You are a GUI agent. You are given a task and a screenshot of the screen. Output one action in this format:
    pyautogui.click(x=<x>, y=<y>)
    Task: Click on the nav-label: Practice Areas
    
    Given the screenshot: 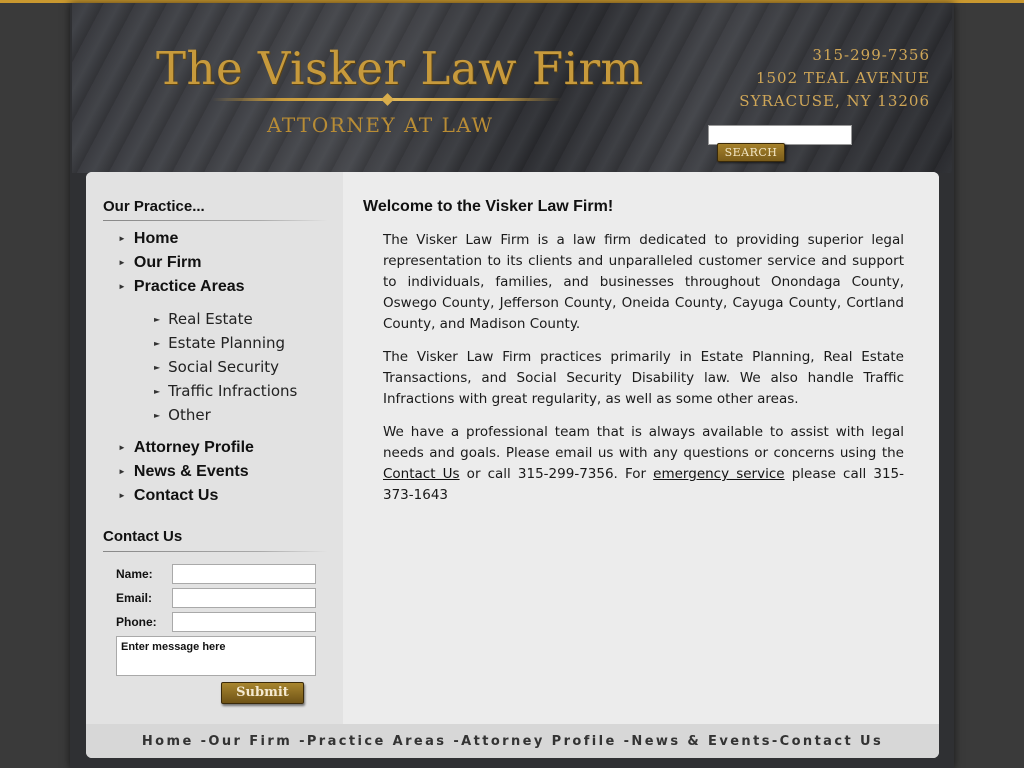 What is the action you would take?
    pyautogui.click(x=189, y=286)
    